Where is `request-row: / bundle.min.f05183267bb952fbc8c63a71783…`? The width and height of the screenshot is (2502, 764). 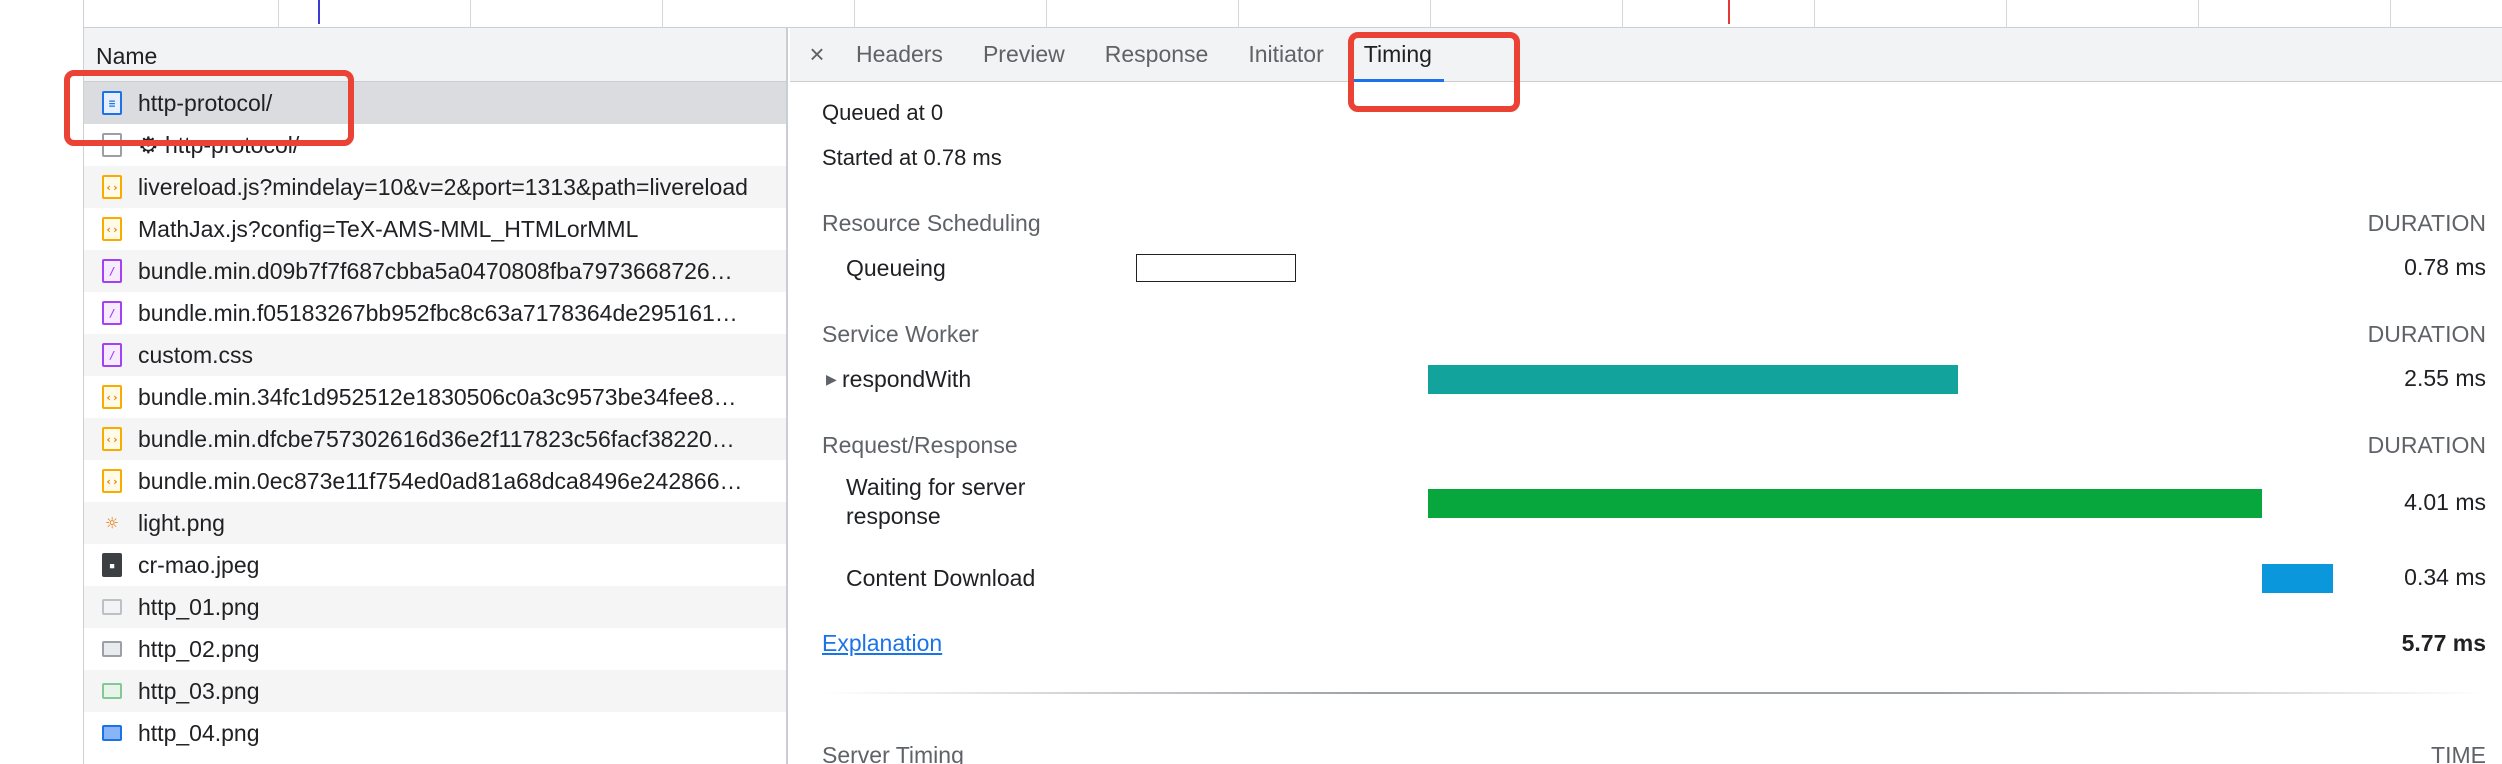
request-row: / bundle.min.f05183267bb952fbc8c63a71783… is located at coordinates (435, 313).